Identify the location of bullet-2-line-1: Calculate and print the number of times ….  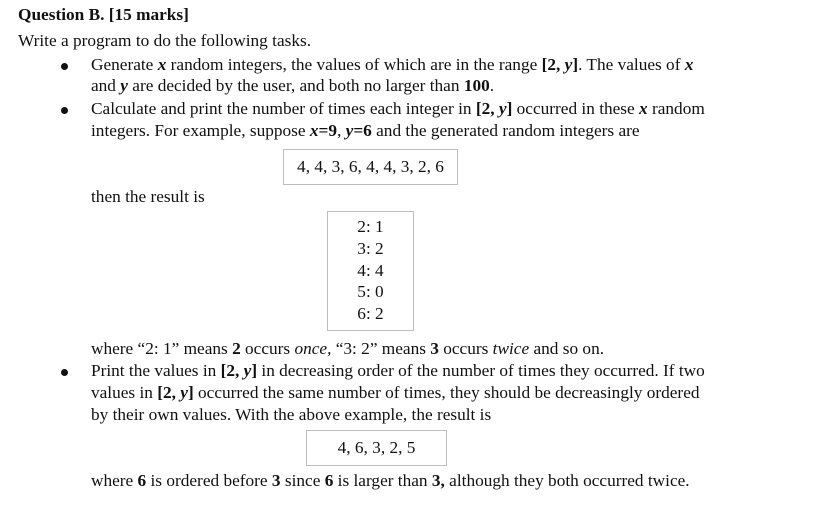
(398, 109).